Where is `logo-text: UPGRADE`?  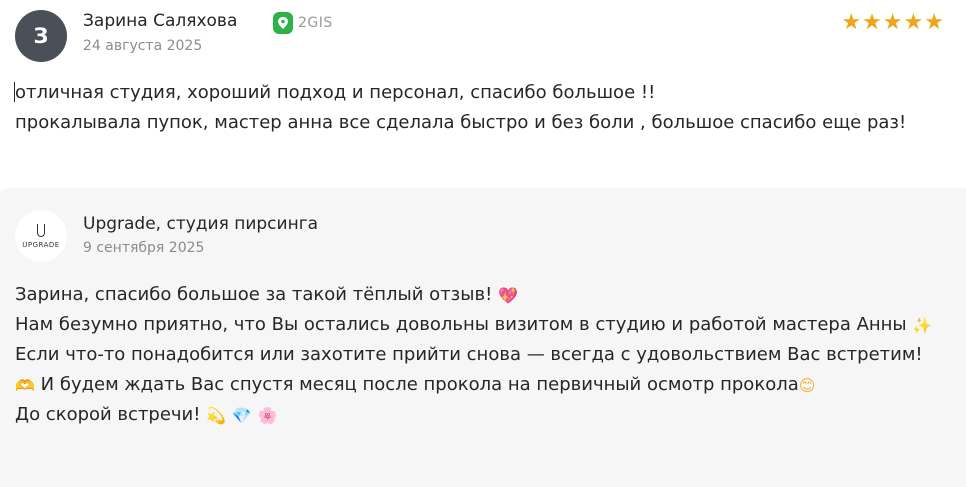 logo-text: UPGRADE is located at coordinates (41, 244).